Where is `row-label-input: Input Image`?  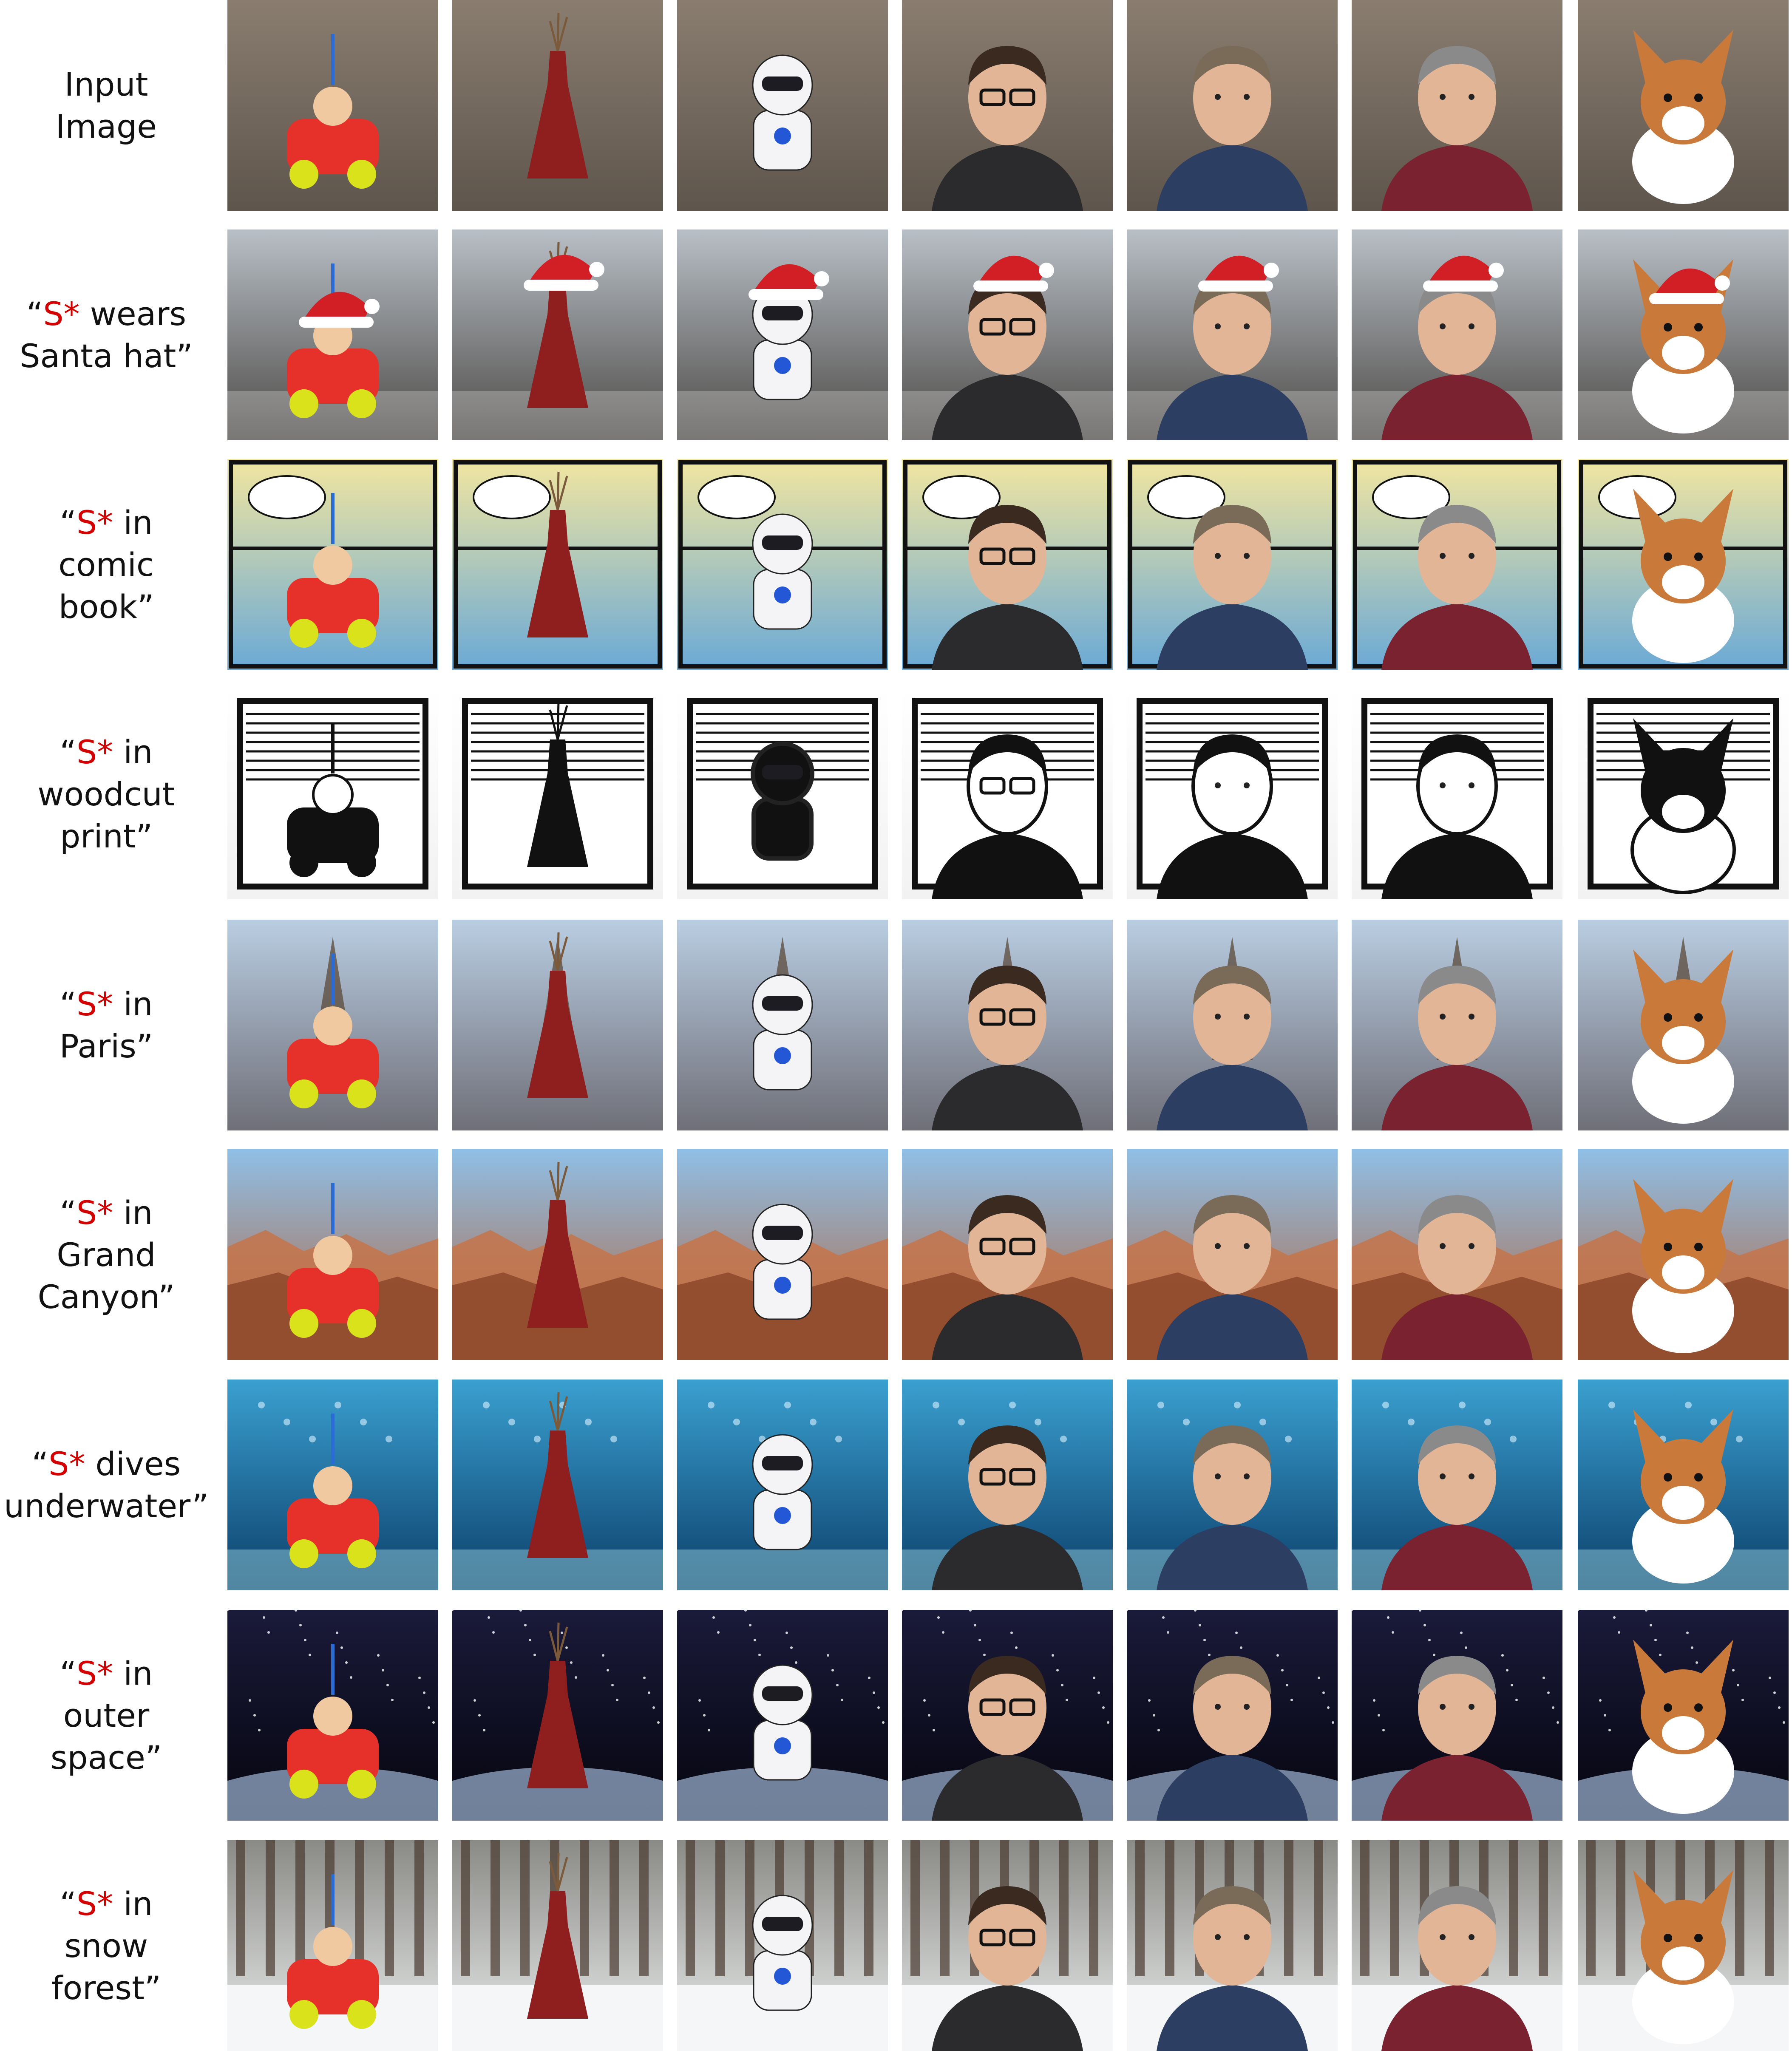
row-label-input: Input Image is located at coordinates (107, 105).